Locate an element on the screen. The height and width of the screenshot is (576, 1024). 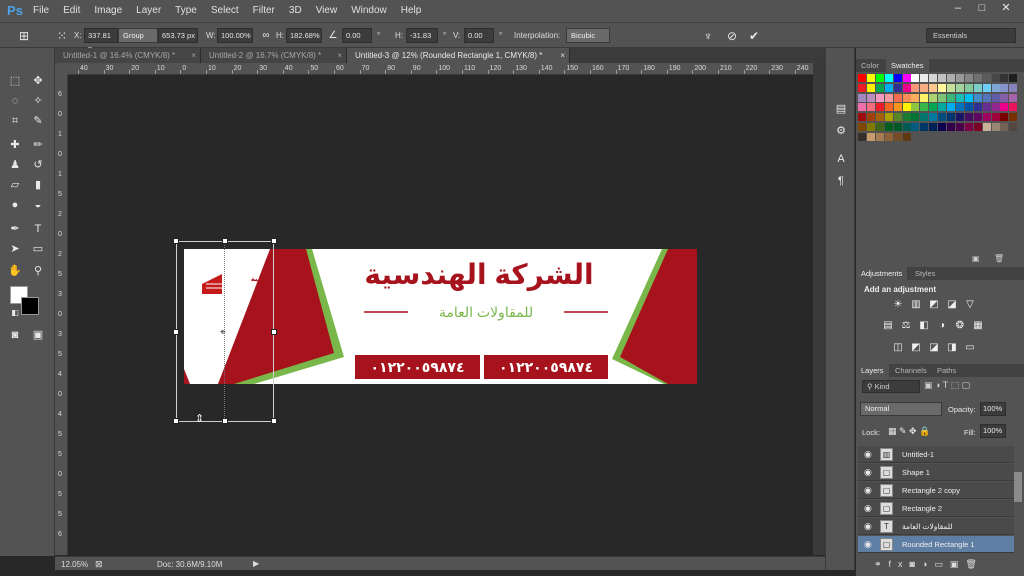
hue-saturation-icon: ▤ is located at coordinates (888, 326).